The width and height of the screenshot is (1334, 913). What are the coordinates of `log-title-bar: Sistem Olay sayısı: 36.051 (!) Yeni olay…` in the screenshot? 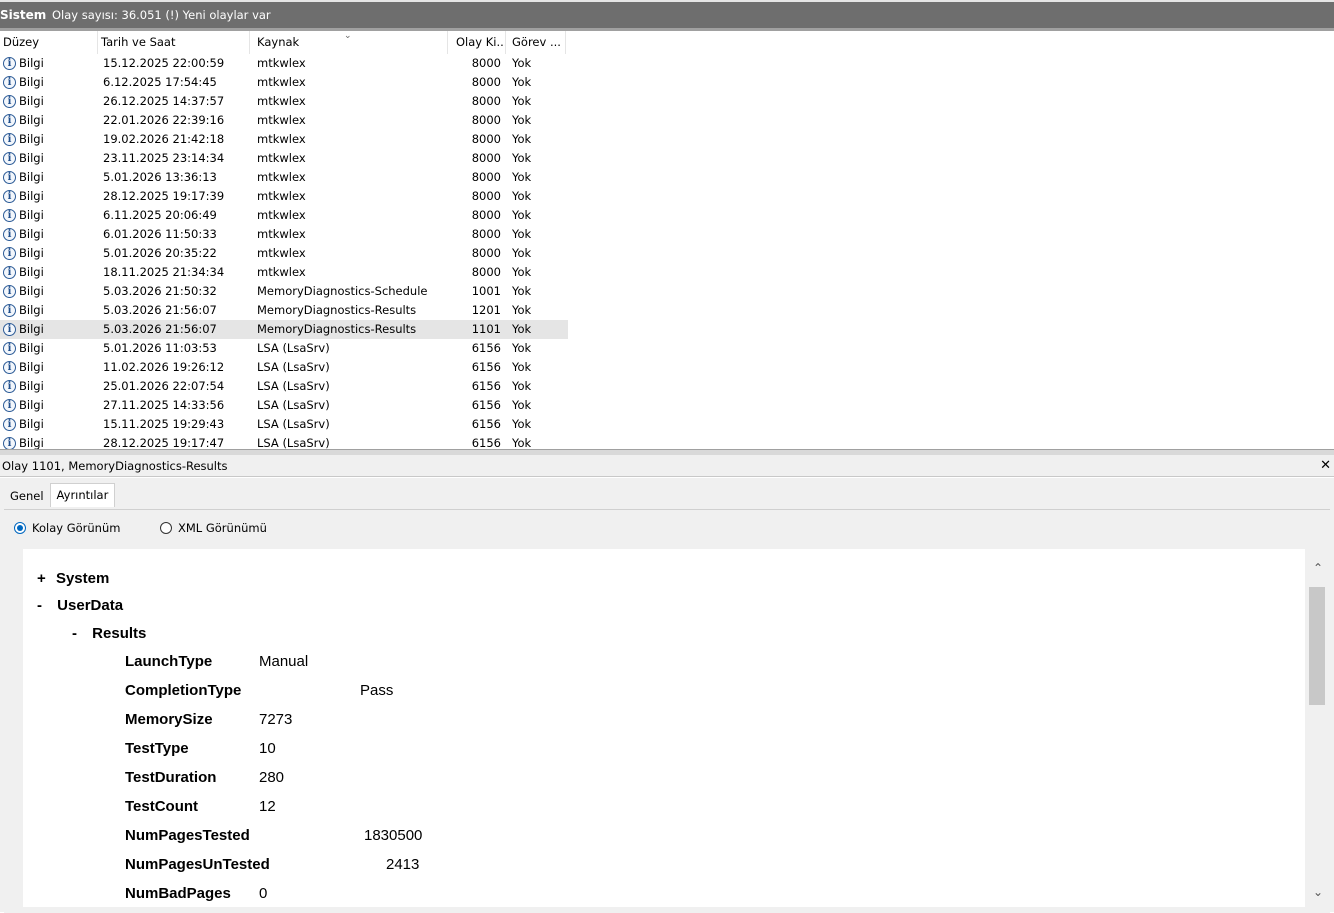 It's located at (667, 14).